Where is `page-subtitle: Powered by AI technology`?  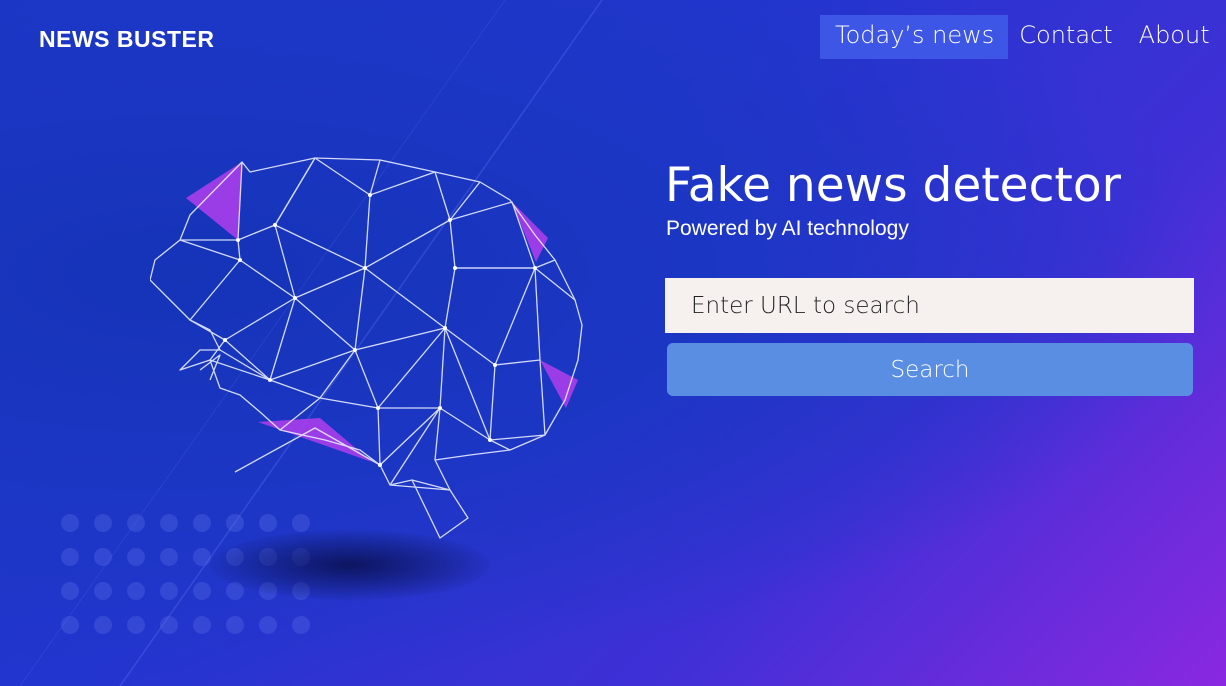
page-subtitle: Powered by AI technology is located at coordinates (787, 228).